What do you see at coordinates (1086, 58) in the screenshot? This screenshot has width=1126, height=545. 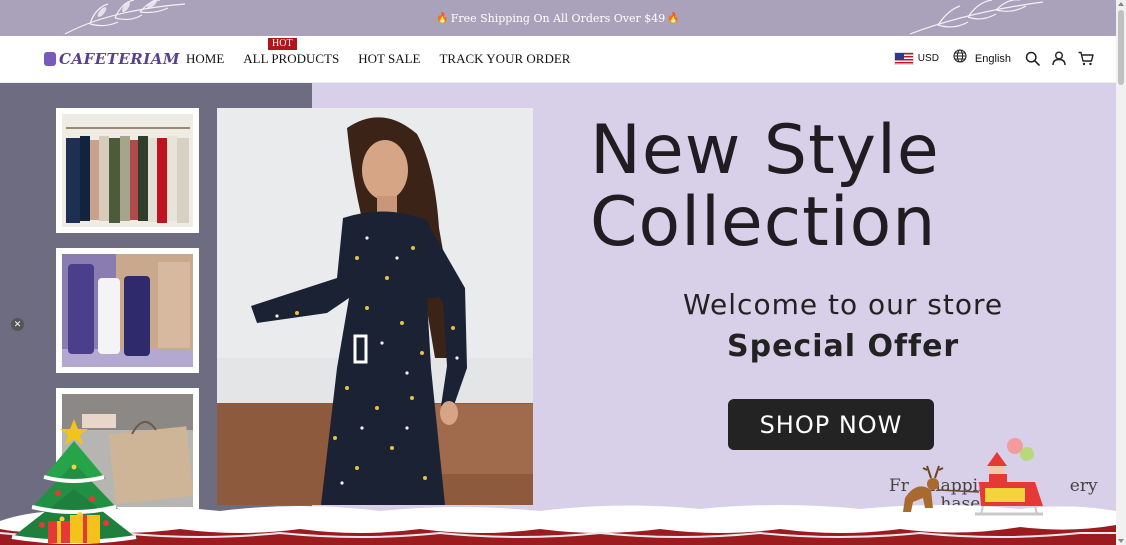 I see `cart-icon` at bounding box center [1086, 58].